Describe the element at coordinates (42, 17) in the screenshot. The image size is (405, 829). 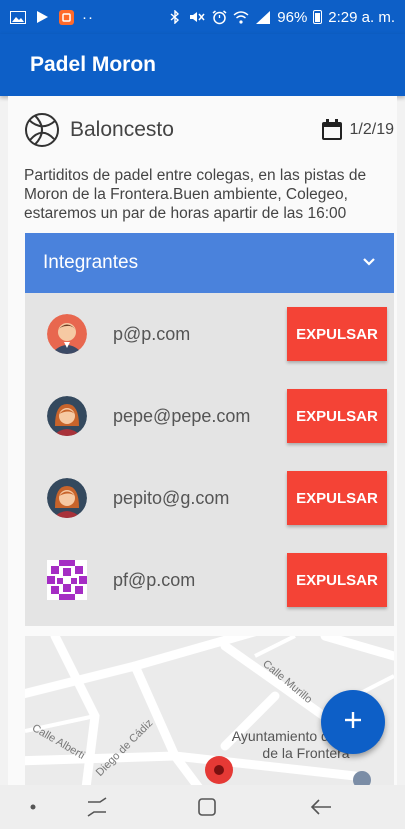
I see `play-store-icon` at that location.